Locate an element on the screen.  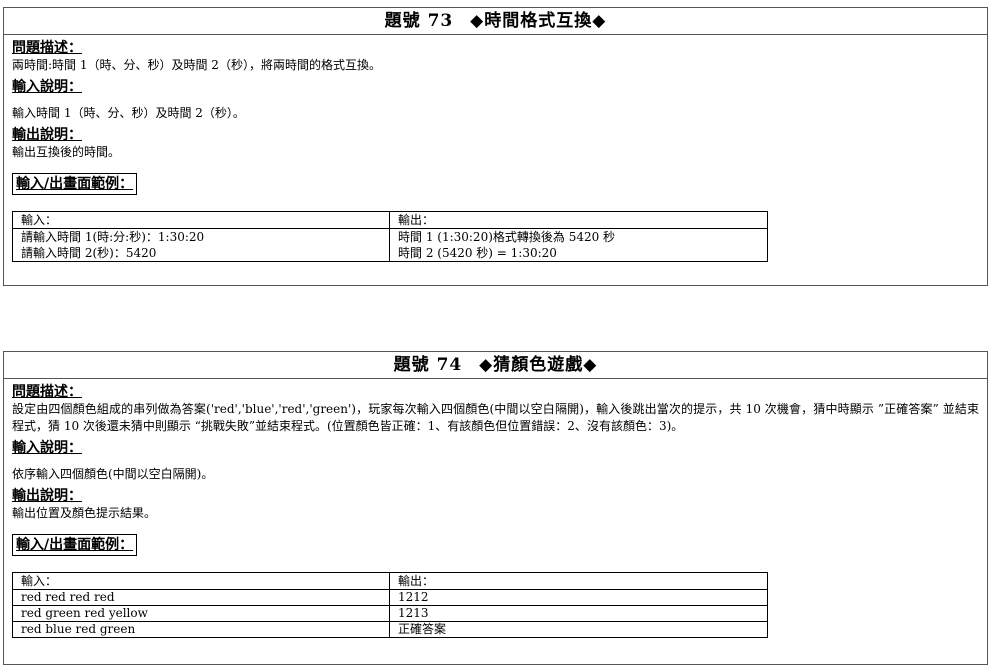
input-text: 輸入時間 1（時、分、秒）及時間 2（秒）。 is located at coordinates (128, 113).